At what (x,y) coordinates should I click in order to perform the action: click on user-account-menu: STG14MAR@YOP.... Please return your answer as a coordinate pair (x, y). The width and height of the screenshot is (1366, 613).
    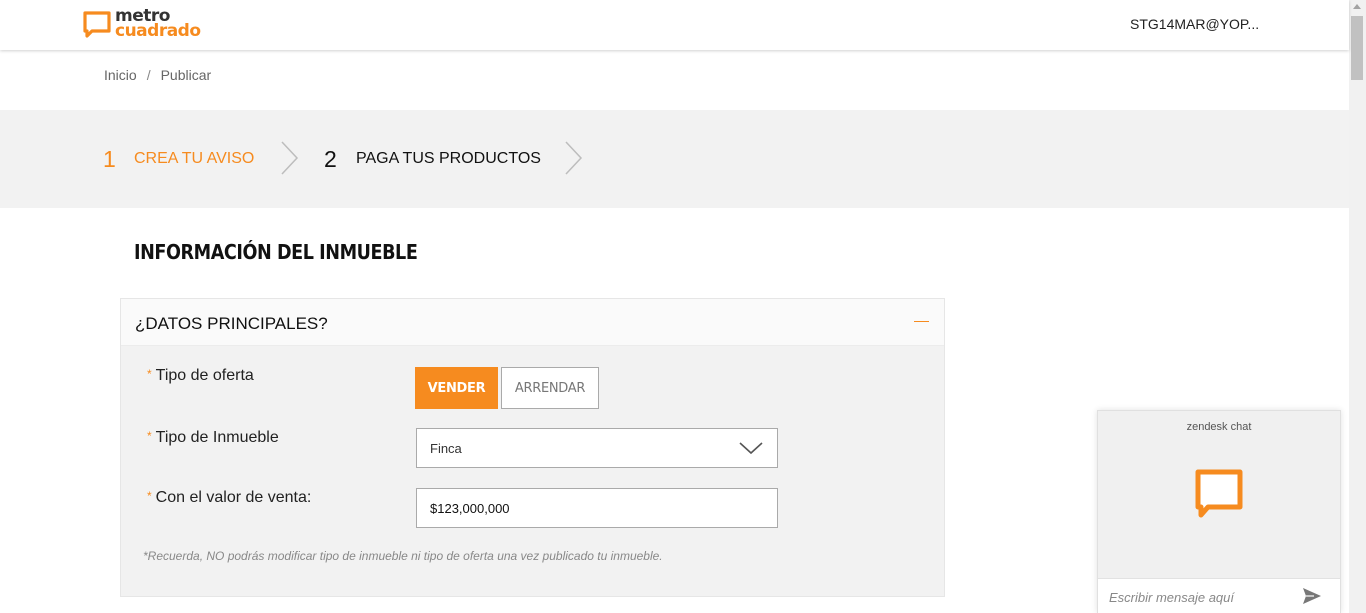
    Looking at the image, I should click on (1194, 24).